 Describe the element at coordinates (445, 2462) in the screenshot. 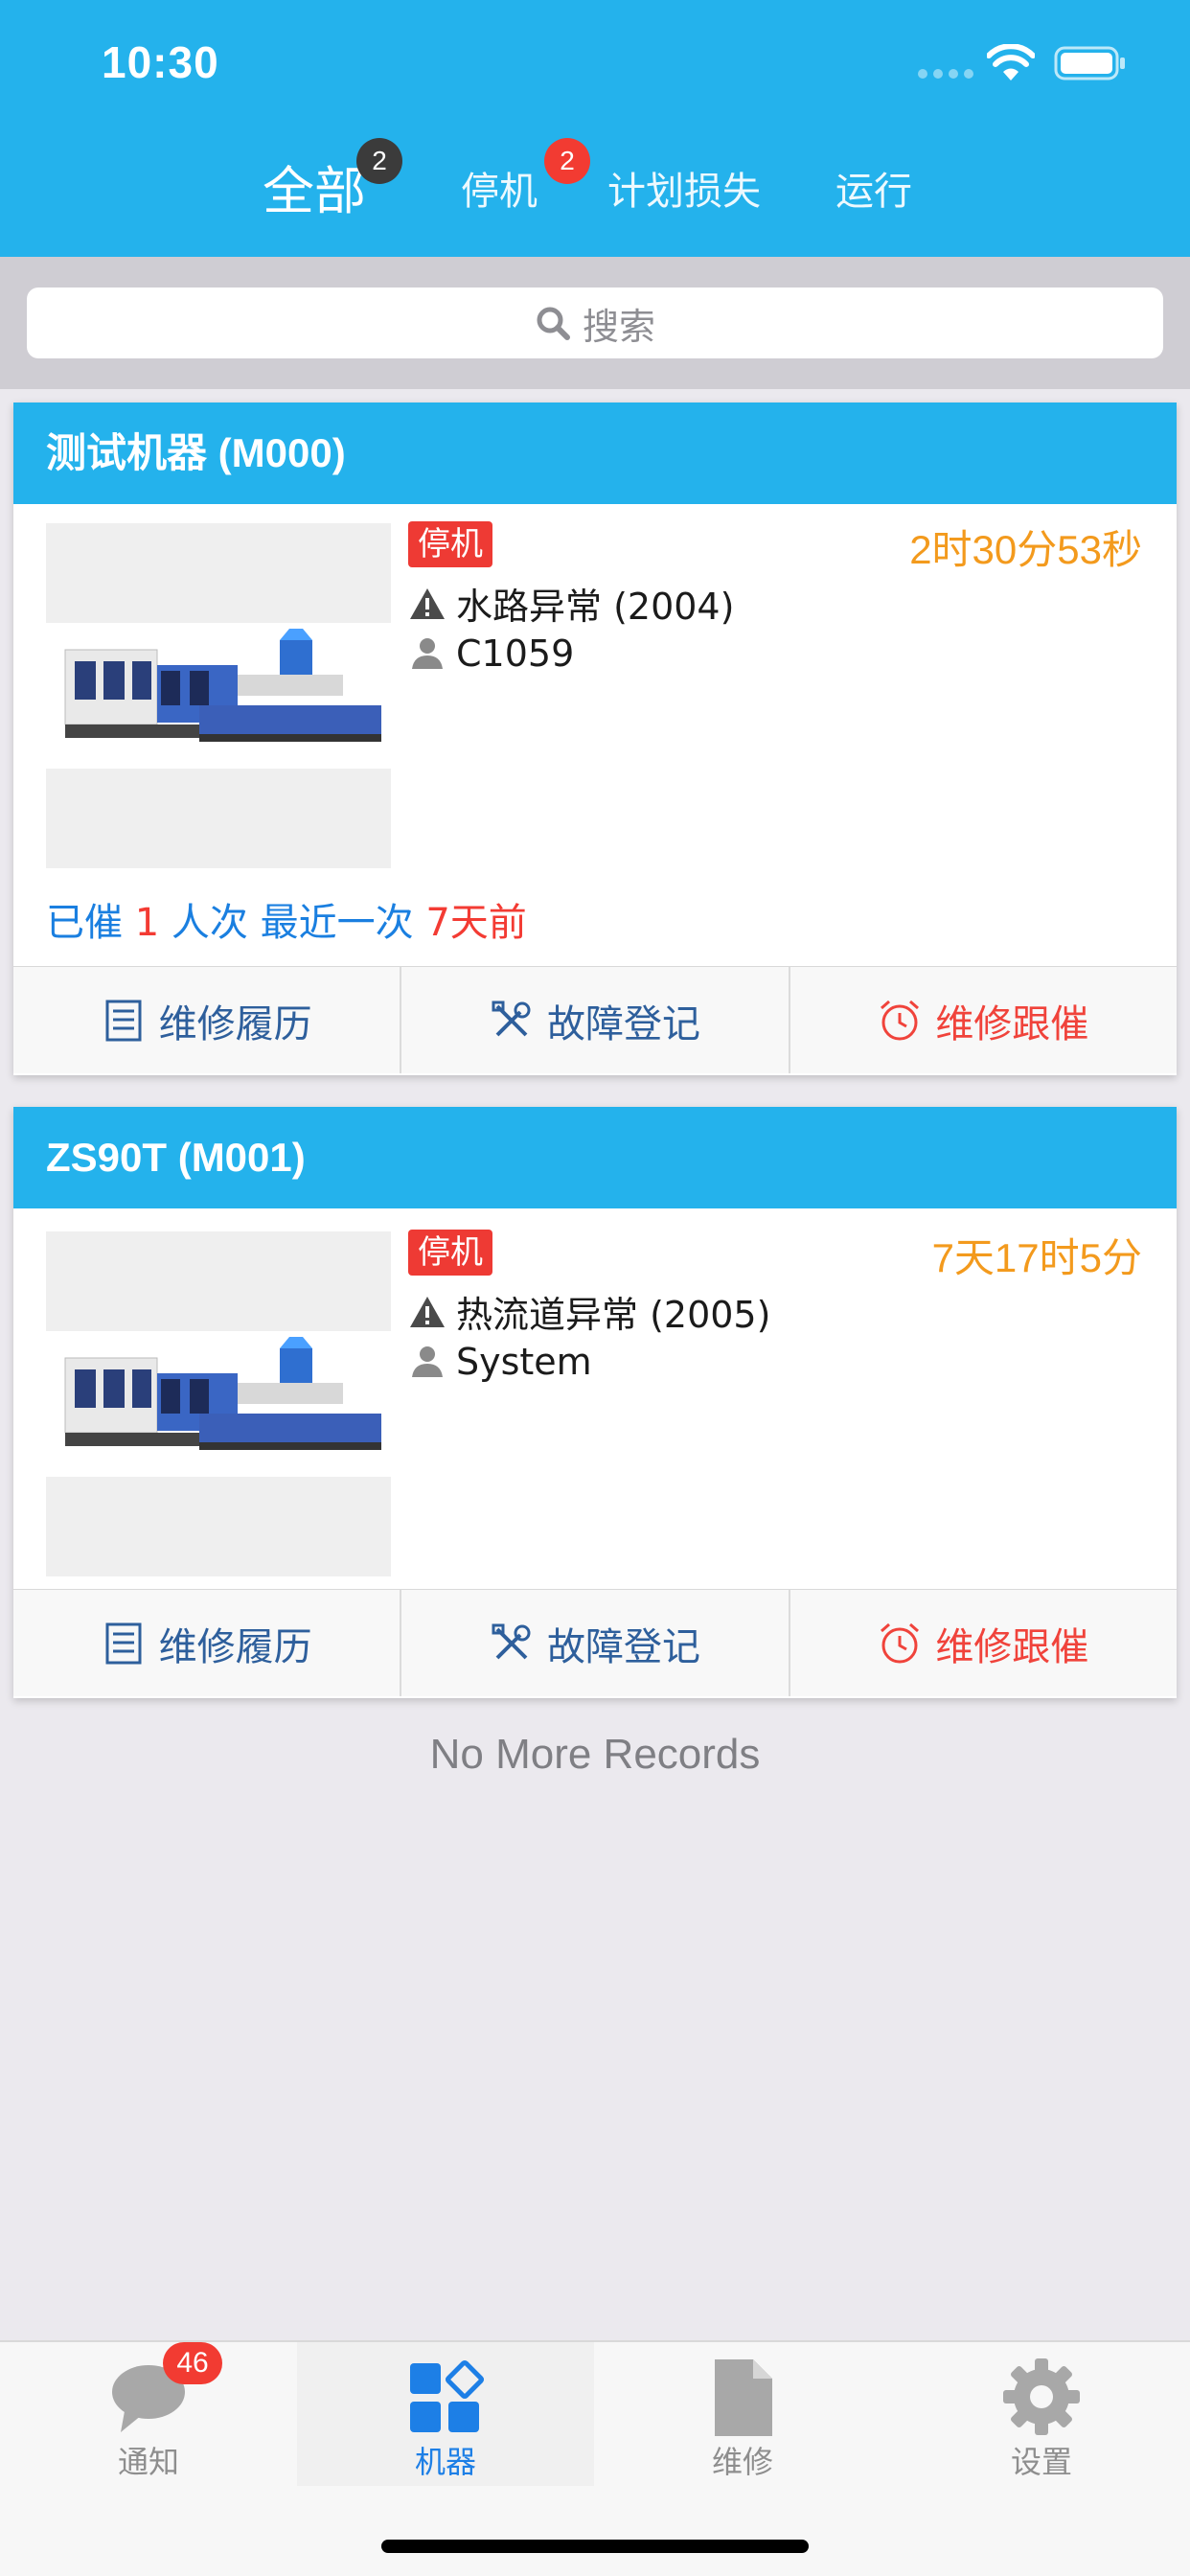

I see `nav-machines-label: 机器` at that location.